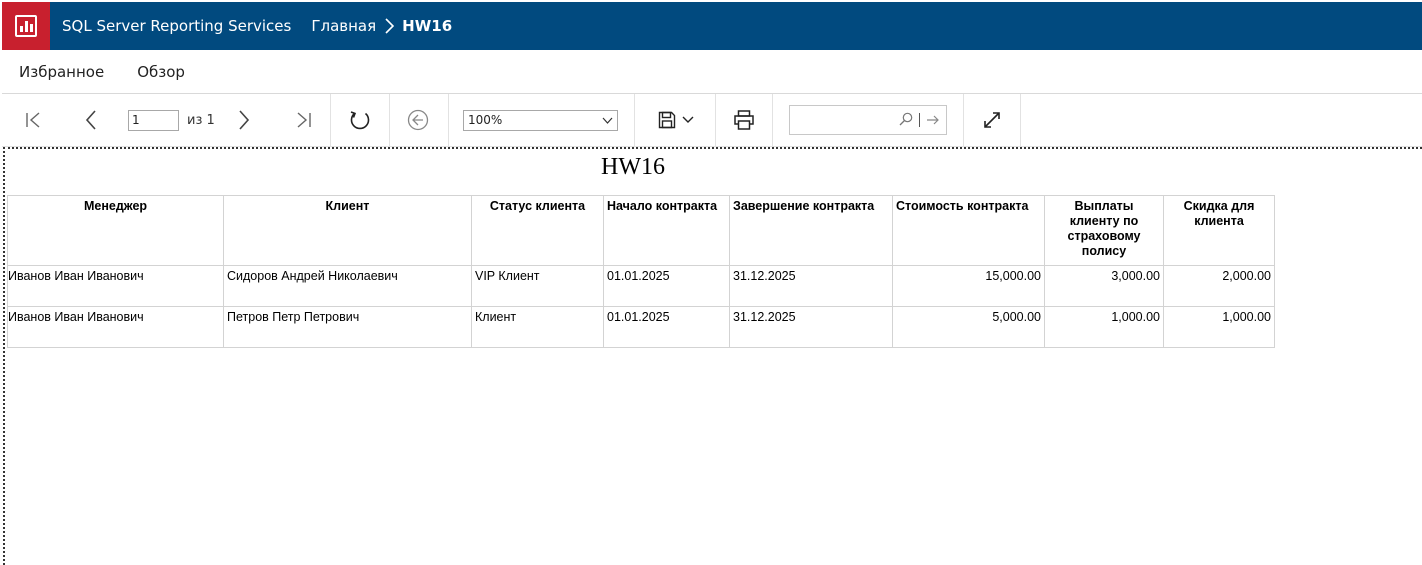  Describe the element at coordinates (485, 120) in the screenshot. I see `zoom-value: 100%` at that location.